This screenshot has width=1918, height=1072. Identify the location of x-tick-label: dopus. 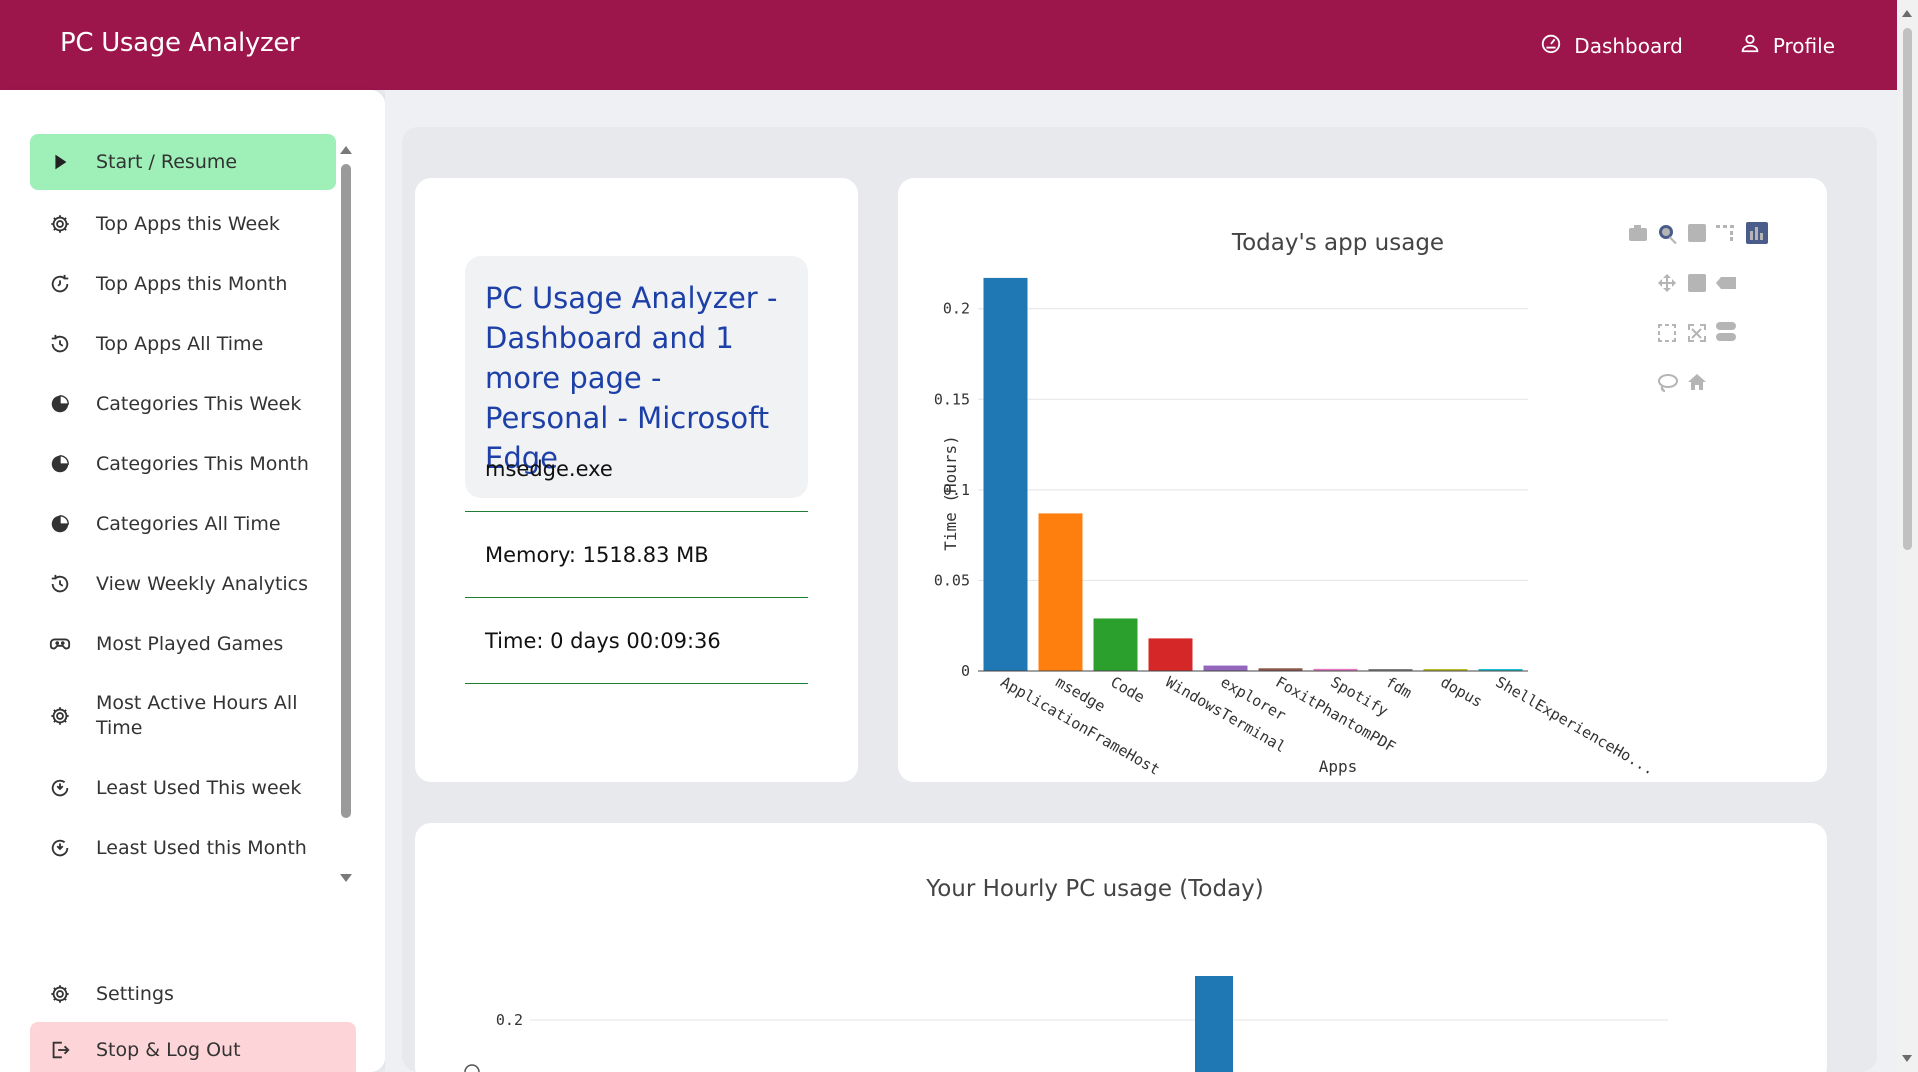
(1462, 692).